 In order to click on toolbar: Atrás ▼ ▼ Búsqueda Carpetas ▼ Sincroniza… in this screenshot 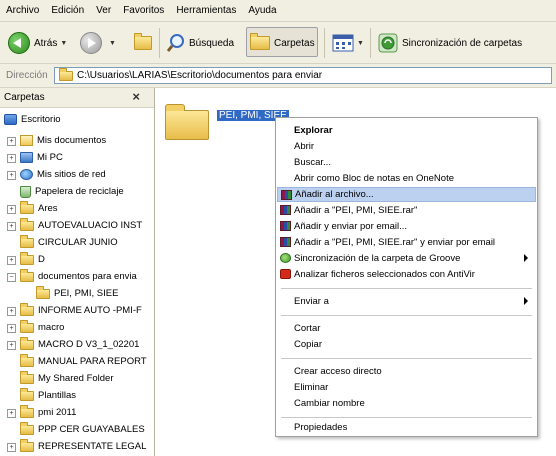, I will do `click(278, 43)`.